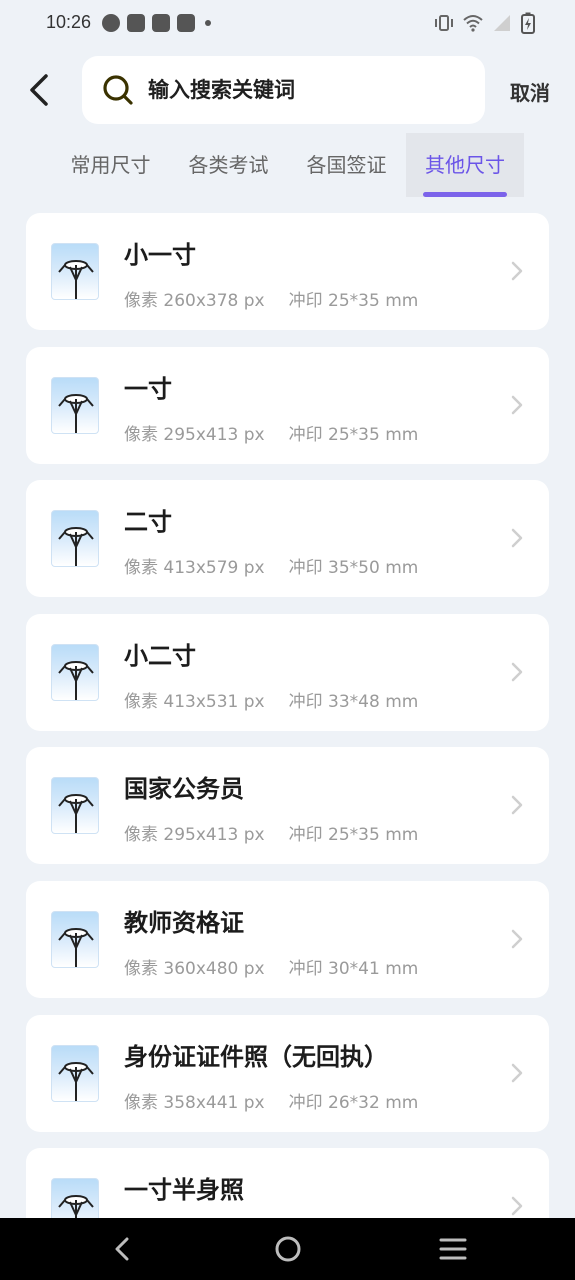 The image size is (575, 1280). I want to click on print-size: 冲印 26*32 mm, so click(353, 1103).